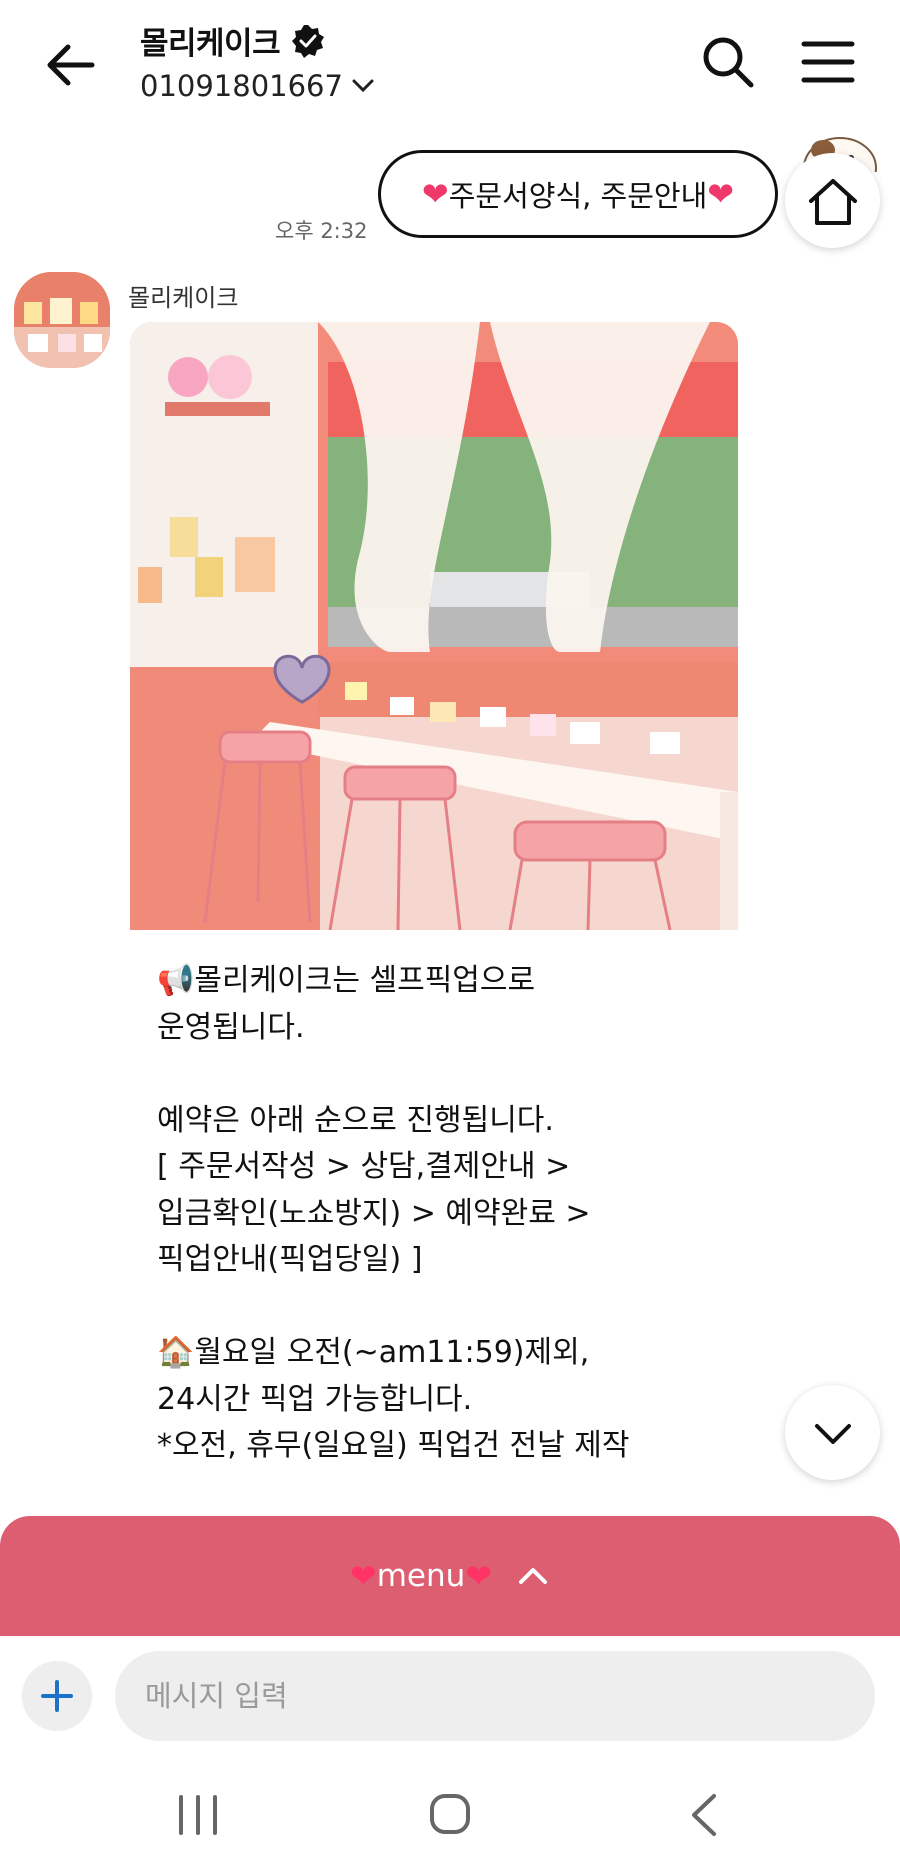 The width and height of the screenshot is (900, 1872). Describe the element at coordinates (703, 1815) in the screenshot. I see `back-nav-icon` at that location.